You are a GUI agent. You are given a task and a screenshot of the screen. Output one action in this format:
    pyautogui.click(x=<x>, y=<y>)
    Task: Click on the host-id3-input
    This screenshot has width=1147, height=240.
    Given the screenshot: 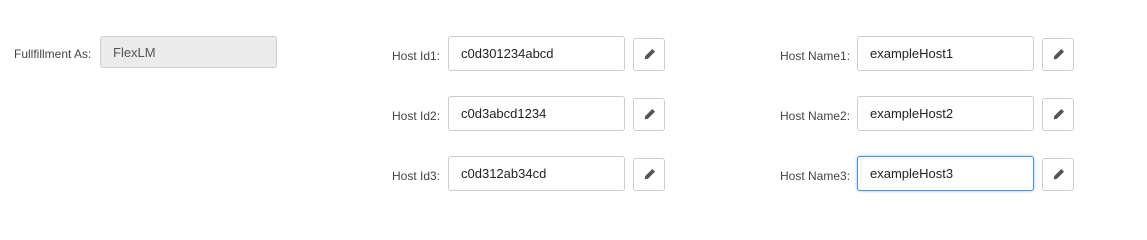 What is the action you would take?
    pyautogui.click(x=536, y=173)
    